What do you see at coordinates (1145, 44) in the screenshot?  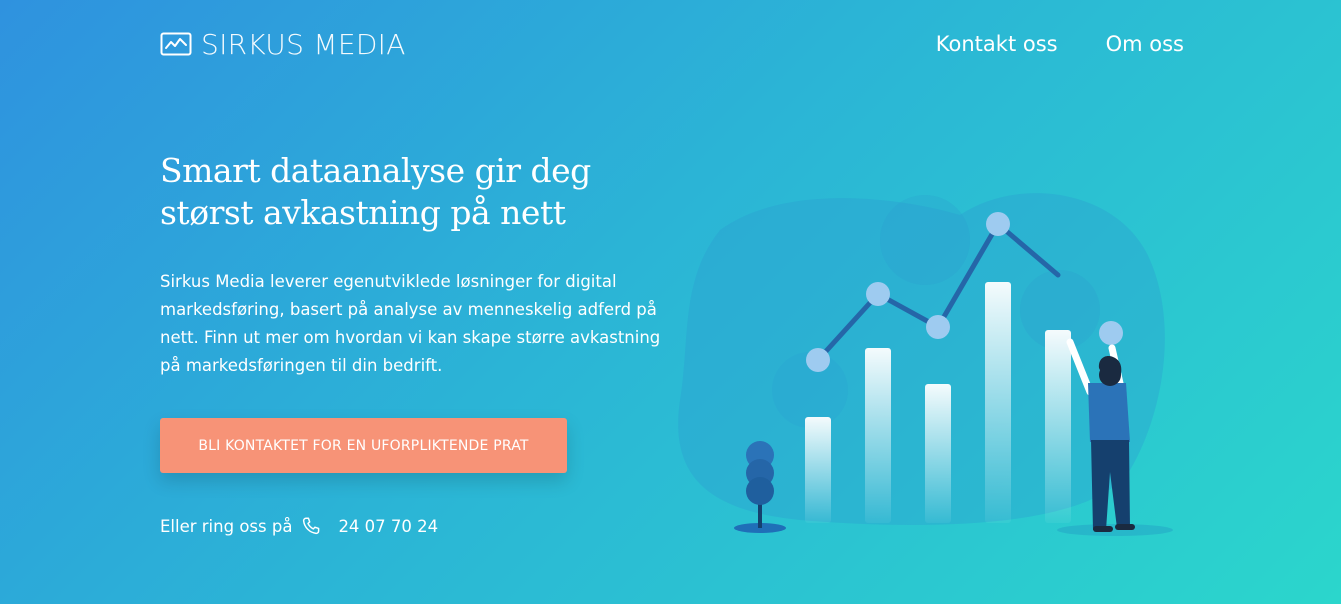 I see `nav-link-om-oss: Om oss` at bounding box center [1145, 44].